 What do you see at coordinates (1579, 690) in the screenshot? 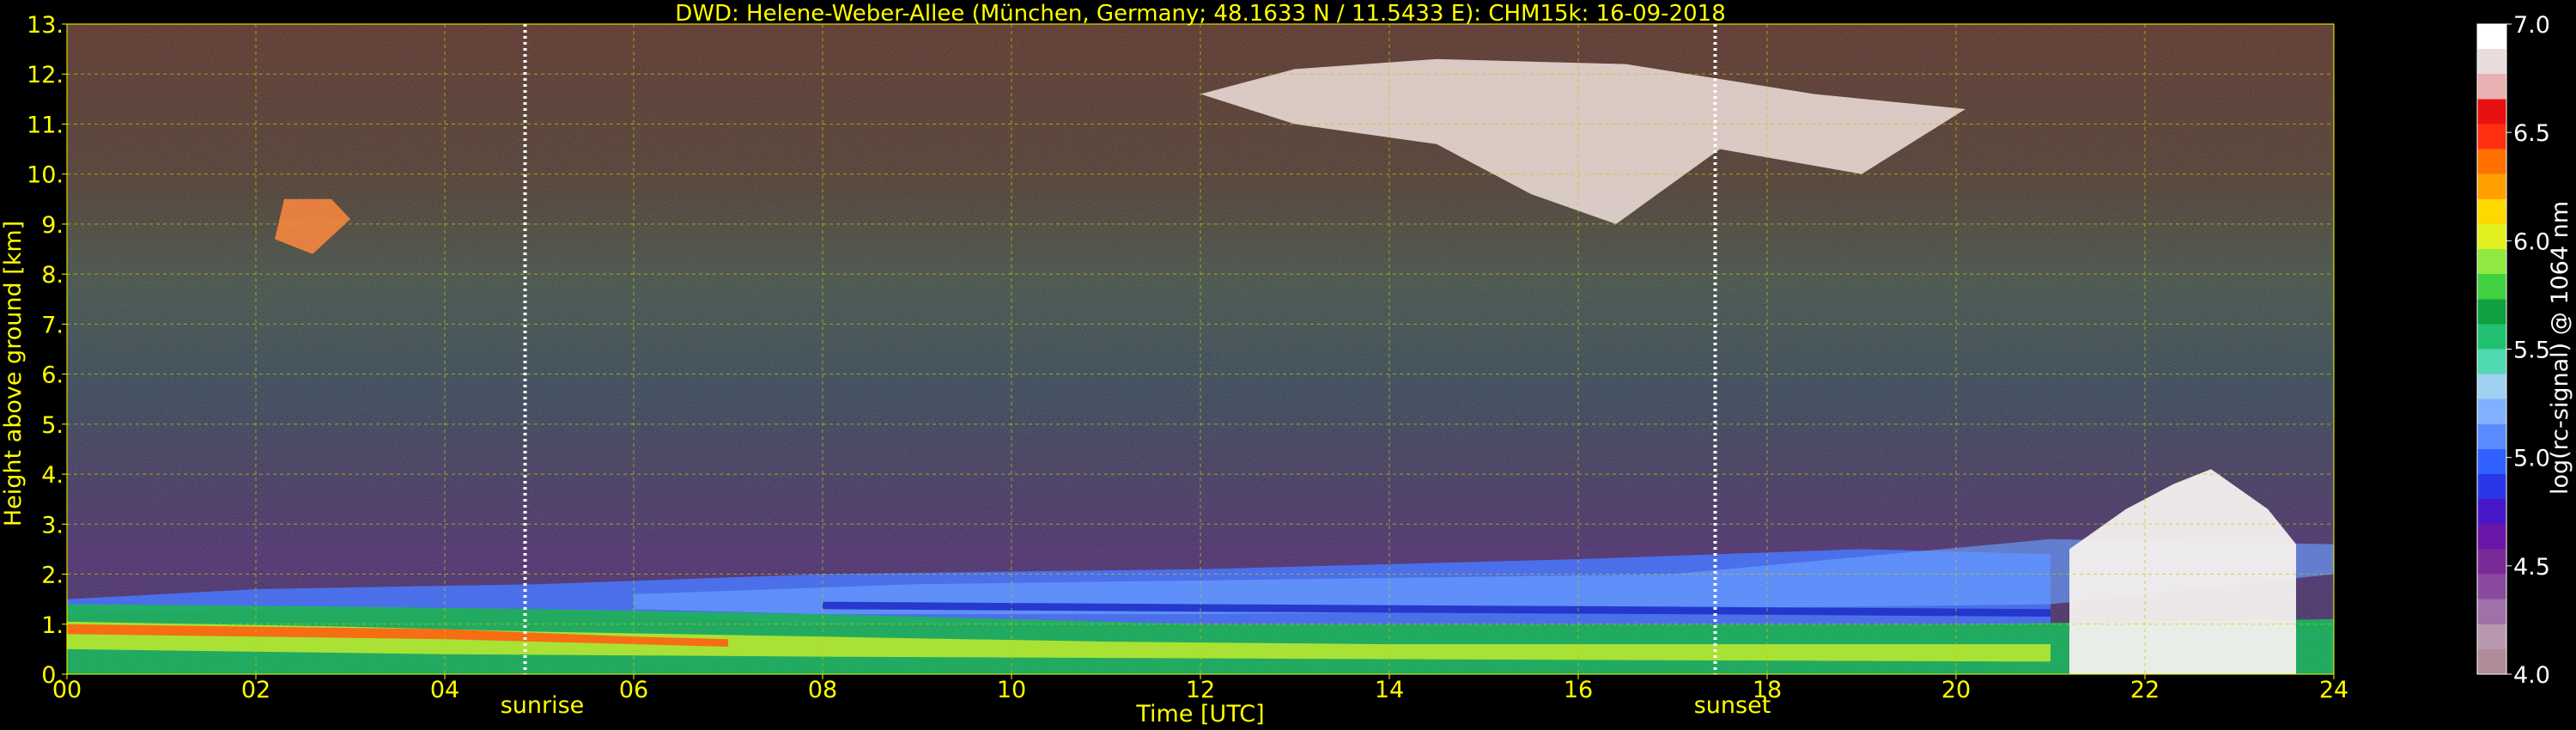
I see `x-tick-label: 16` at bounding box center [1579, 690].